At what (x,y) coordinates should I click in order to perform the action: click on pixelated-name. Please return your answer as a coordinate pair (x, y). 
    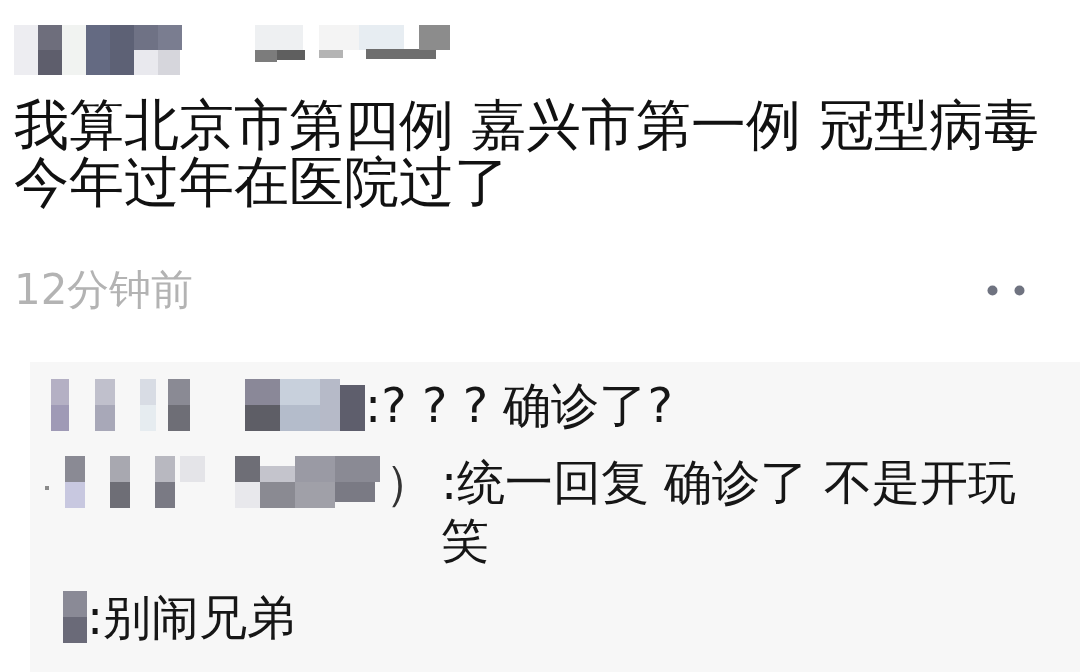
    Looking at the image, I should click on (75, 617).